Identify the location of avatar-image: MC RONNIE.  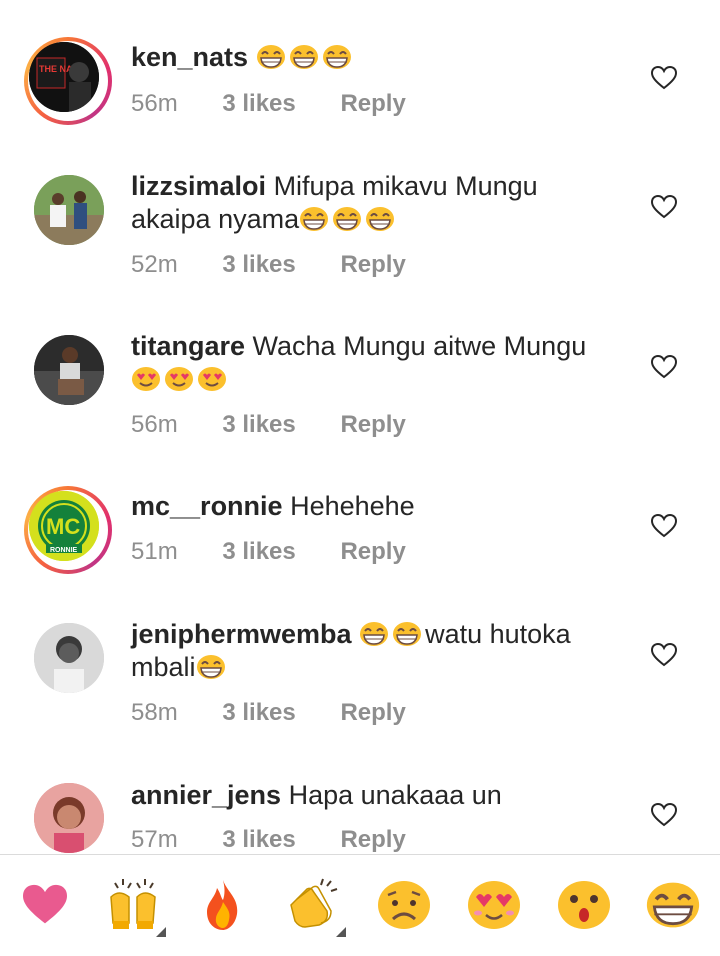
(64, 526).